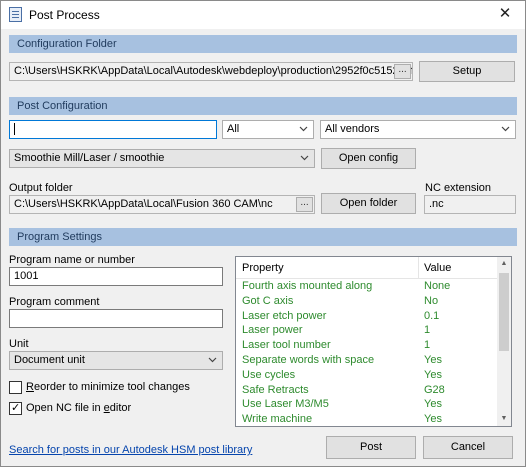 The height and width of the screenshot is (467, 526). Describe the element at coordinates (367, 404) in the screenshot. I see `property-row: Use Laser M3/M5 Yes` at that location.